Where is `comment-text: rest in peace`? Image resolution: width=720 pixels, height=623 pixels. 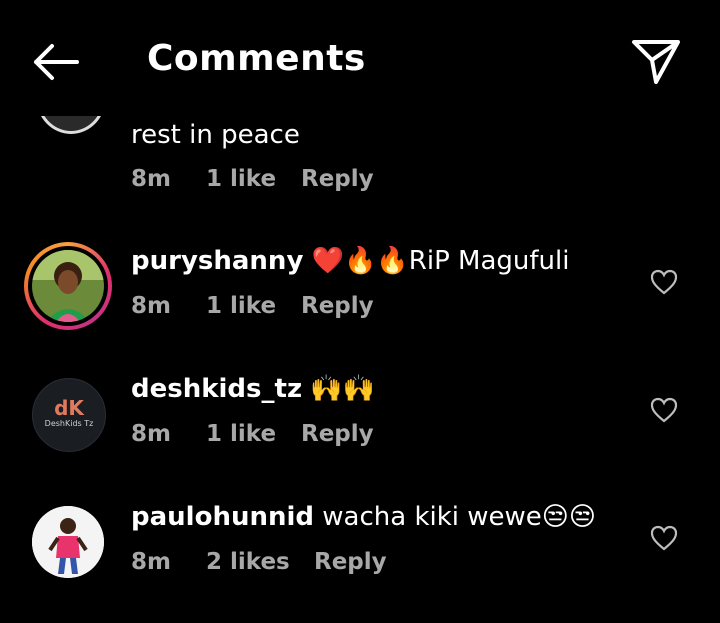 comment-text: rest in peace is located at coordinates (215, 135).